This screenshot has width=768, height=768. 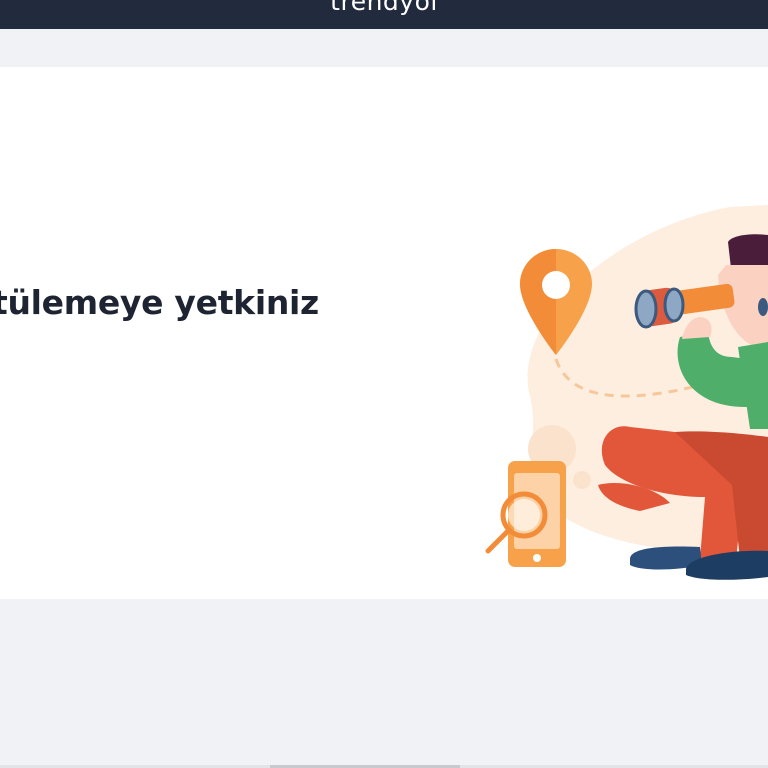 I want to click on phone-search-icon, so click(x=525, y=514).